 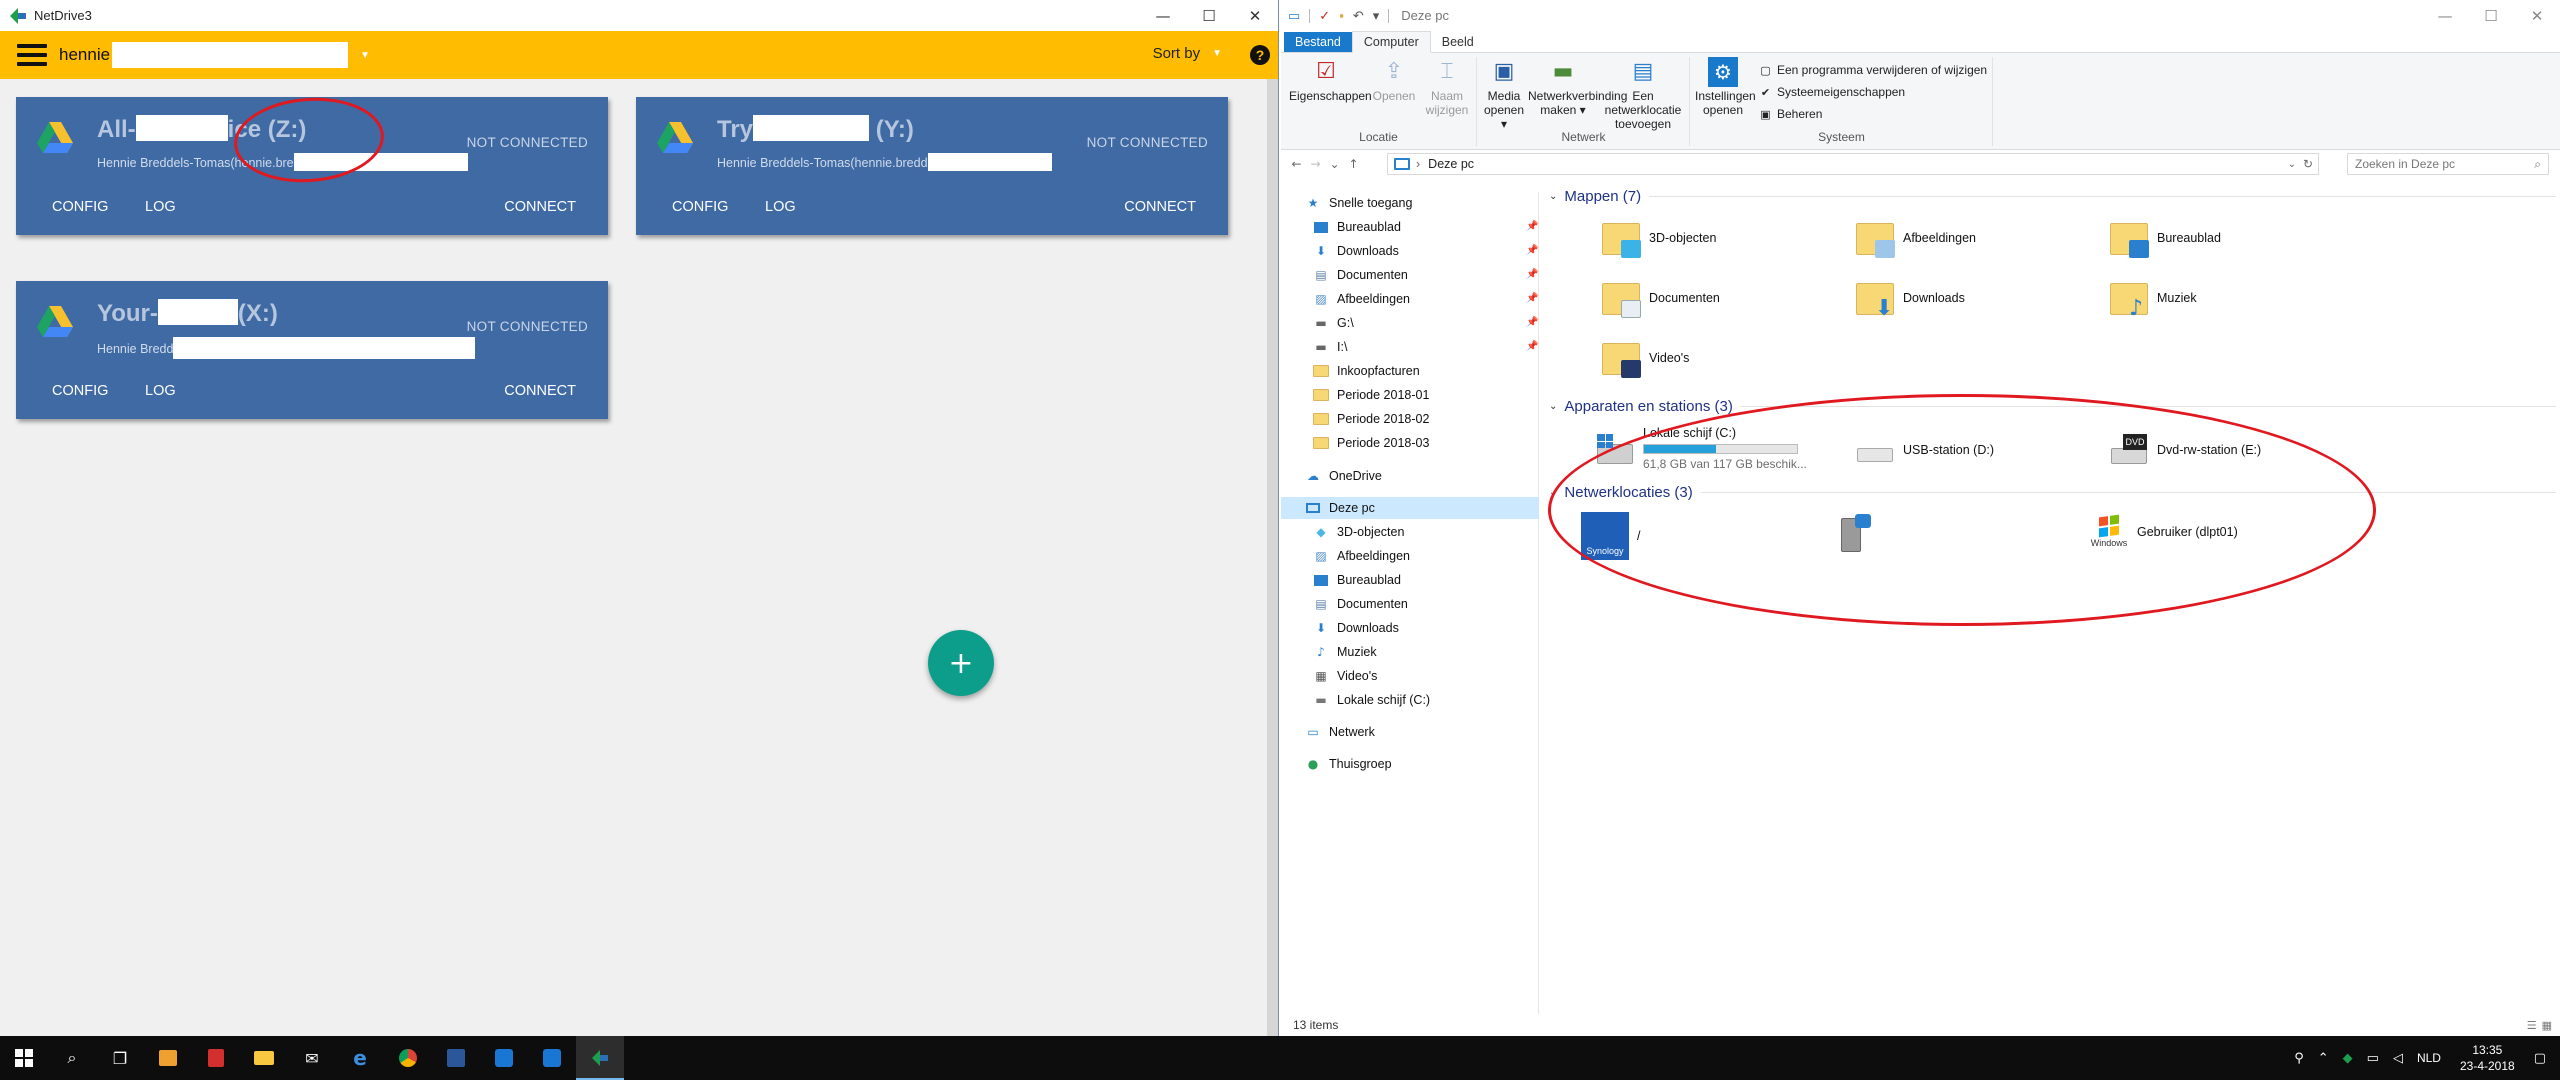 What do you see at coordinates (264, 1058) in the screenshot?
I see `file-explorer-icon` at bounding box center [264, 1058].